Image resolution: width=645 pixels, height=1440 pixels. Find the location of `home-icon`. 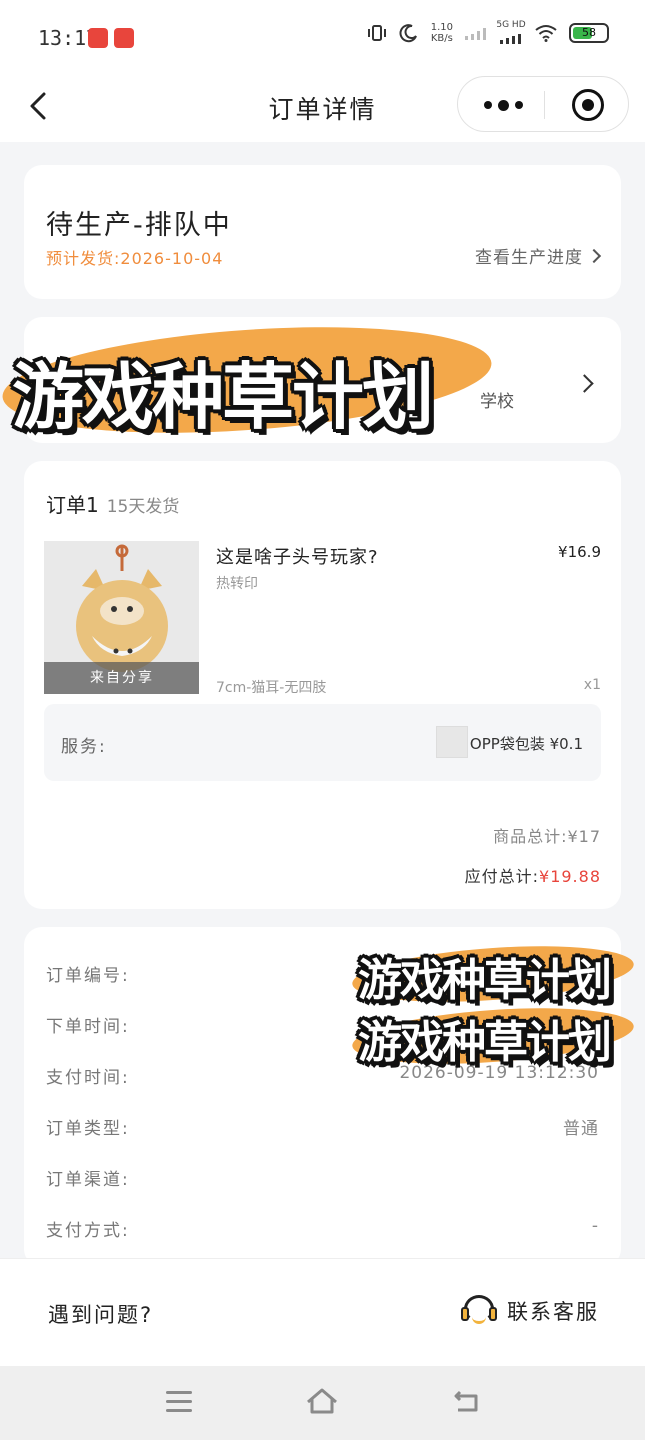

home-icon is located at coordinates (322, 1401).